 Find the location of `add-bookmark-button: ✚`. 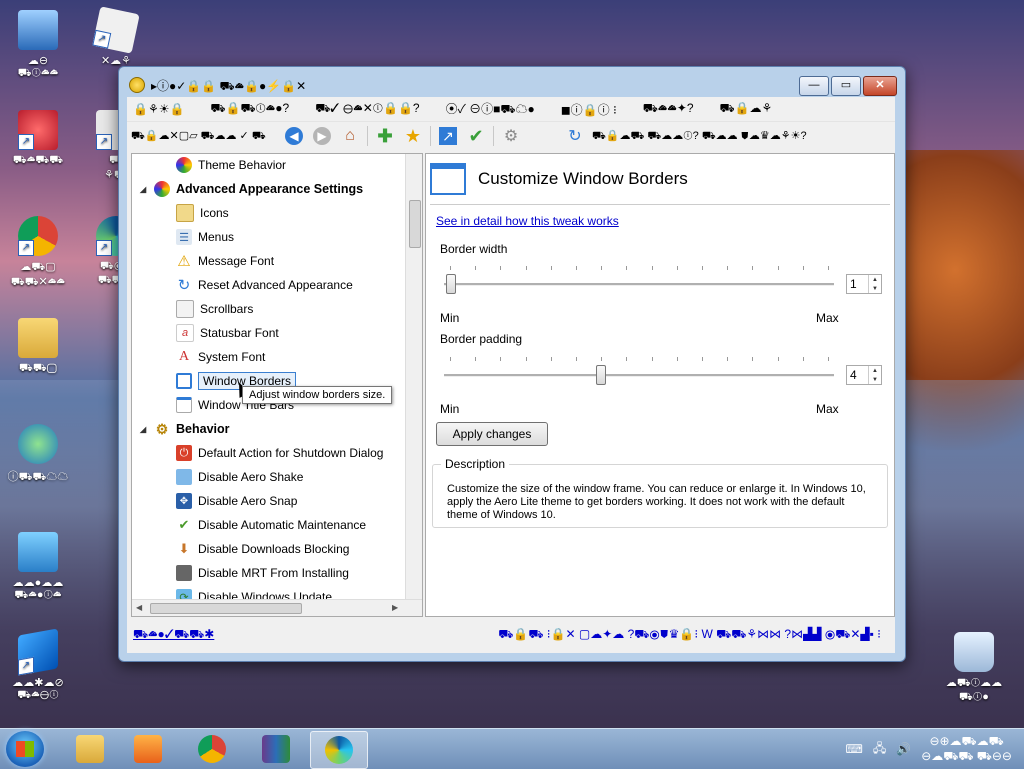

add-bookmark-button: ✚ is located at coordinates (385, 136).